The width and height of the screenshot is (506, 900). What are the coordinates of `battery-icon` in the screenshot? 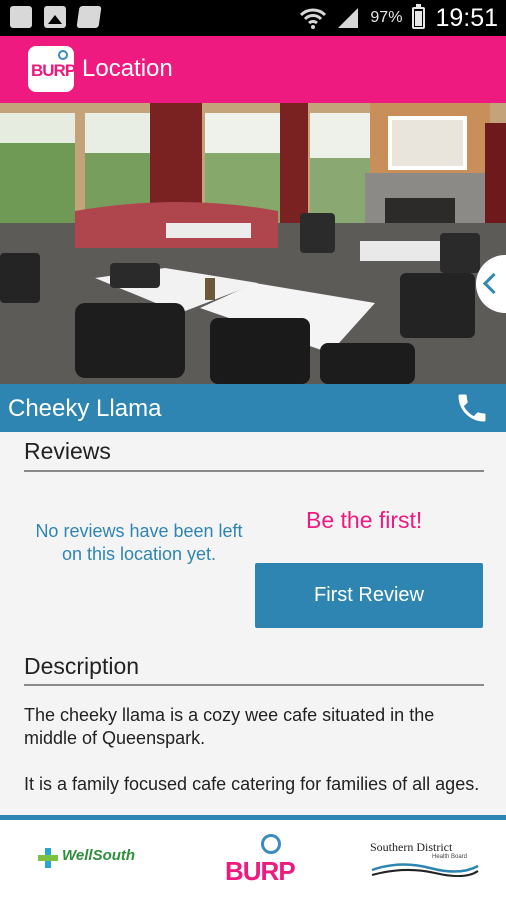 It's located at (419, 16).